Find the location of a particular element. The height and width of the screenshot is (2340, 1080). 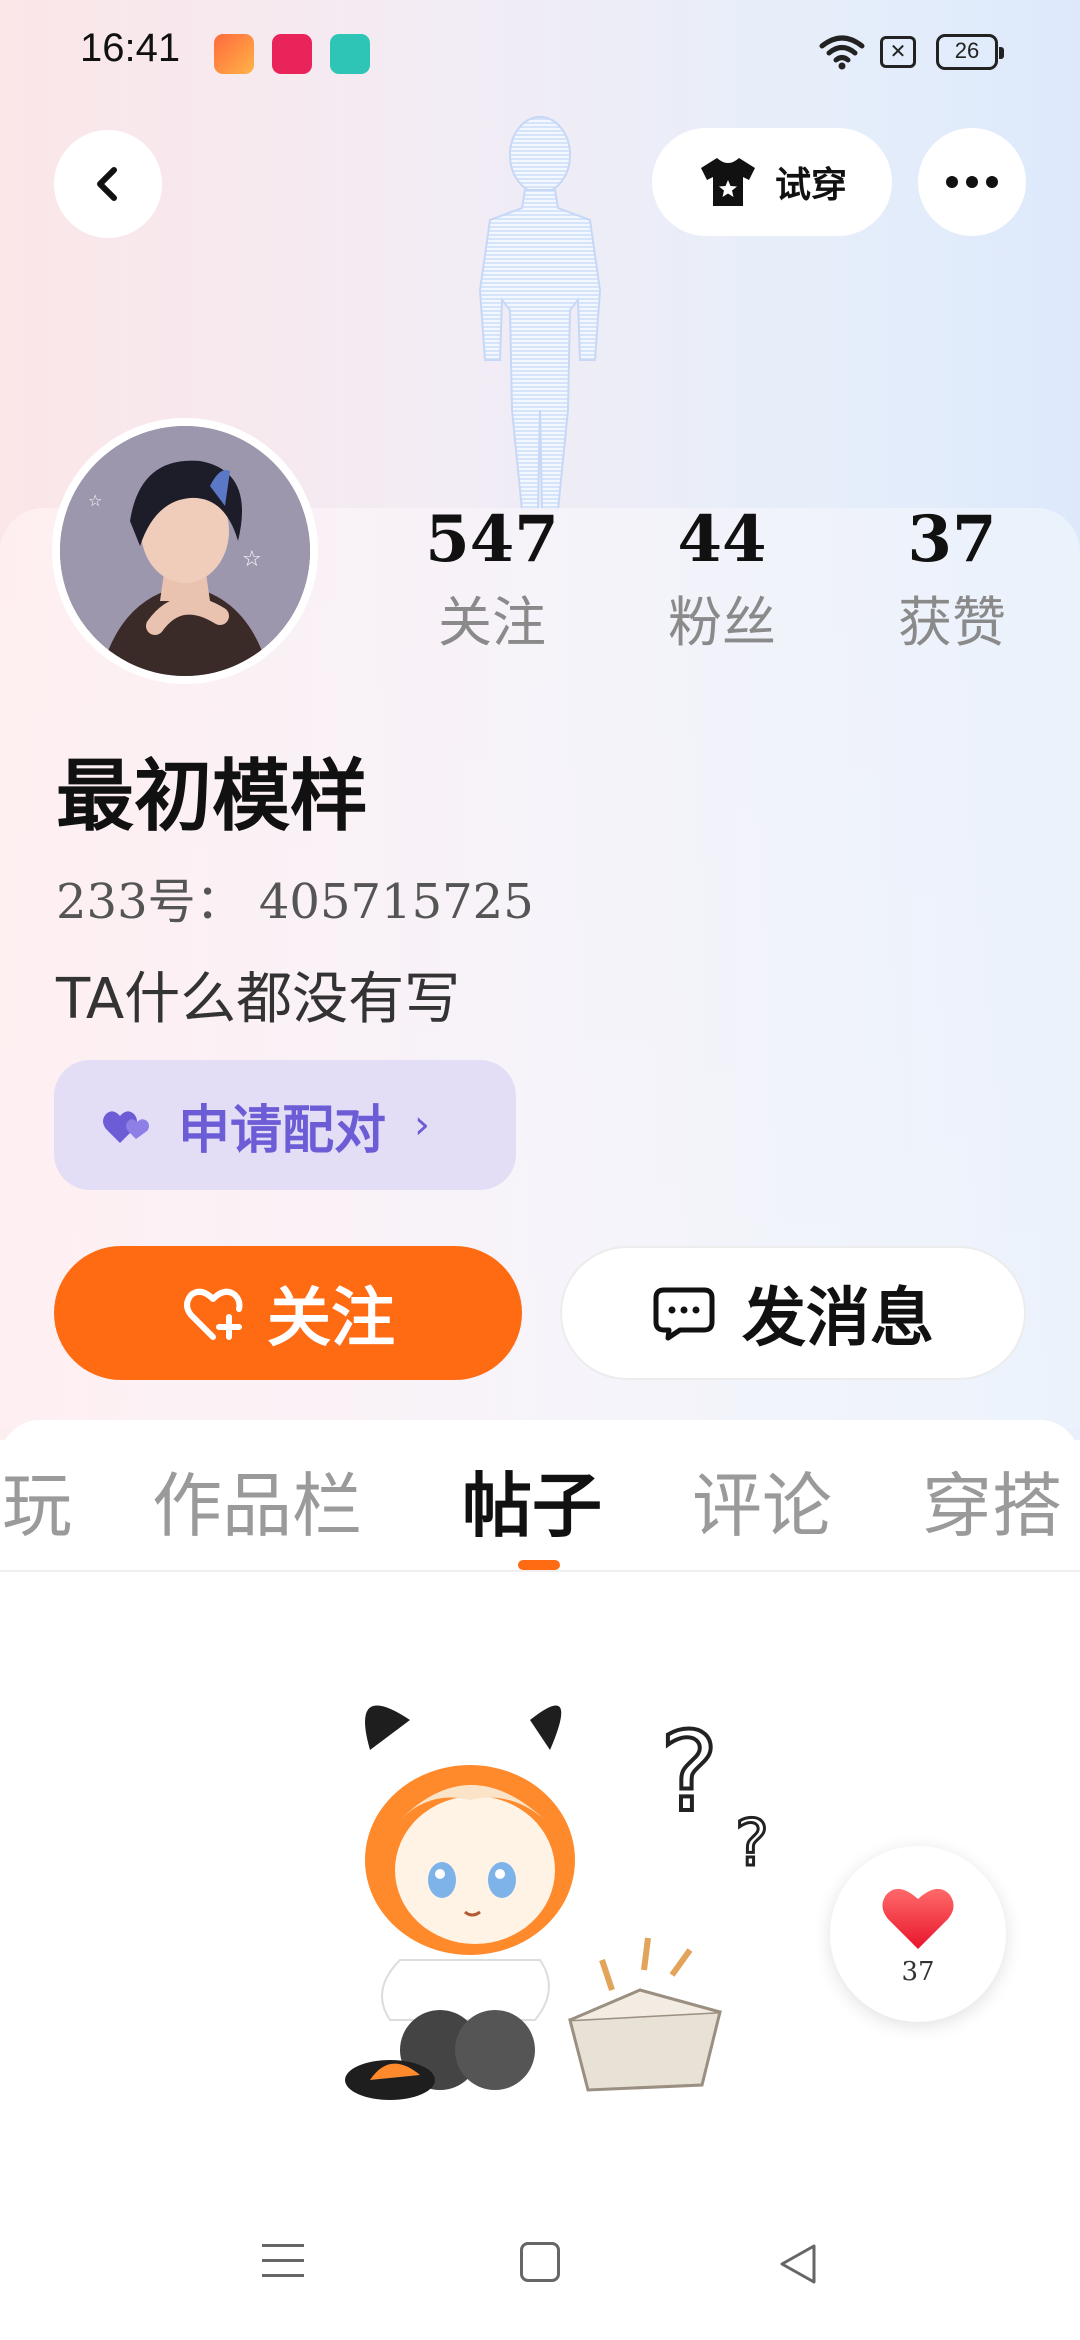

request-pair-label: 申请配对 is located at coordinates (282, 1130).